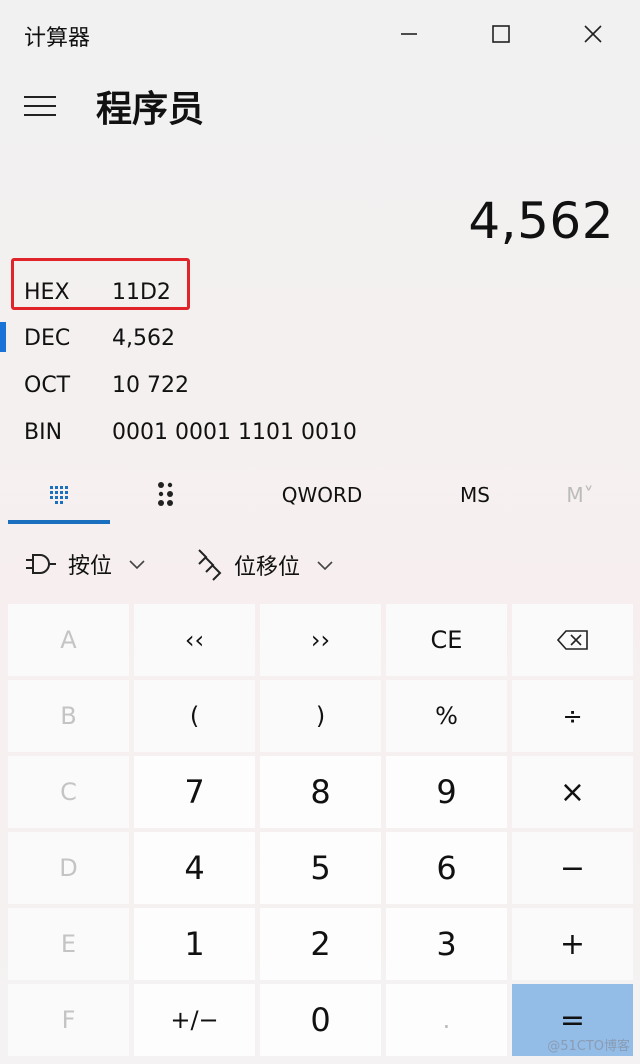 This screenshot has height=1064, width=640. What do you see at coordinates (40, 106) in the screenshot?
I see `navigation-menu-button` at bounding box center [40, 106].